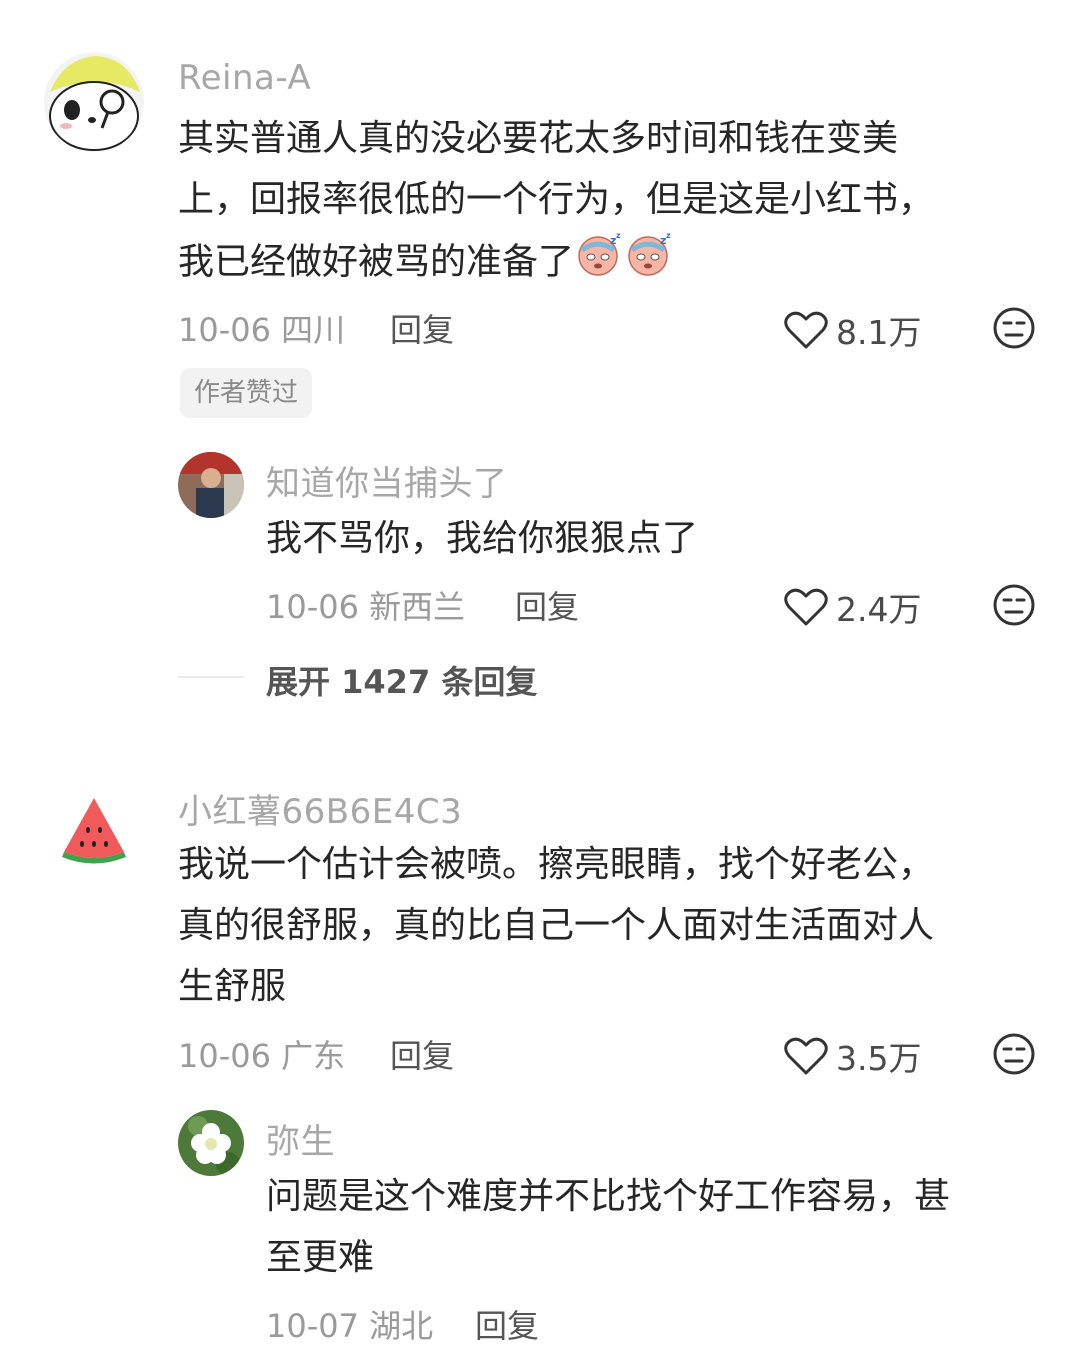 The width and height of the screenshot is (1078, 1347). What do you see at coordinates (417, 607) in the screenshot?
I see `reply-location: 新西兰` at bounding box center [417, 607].